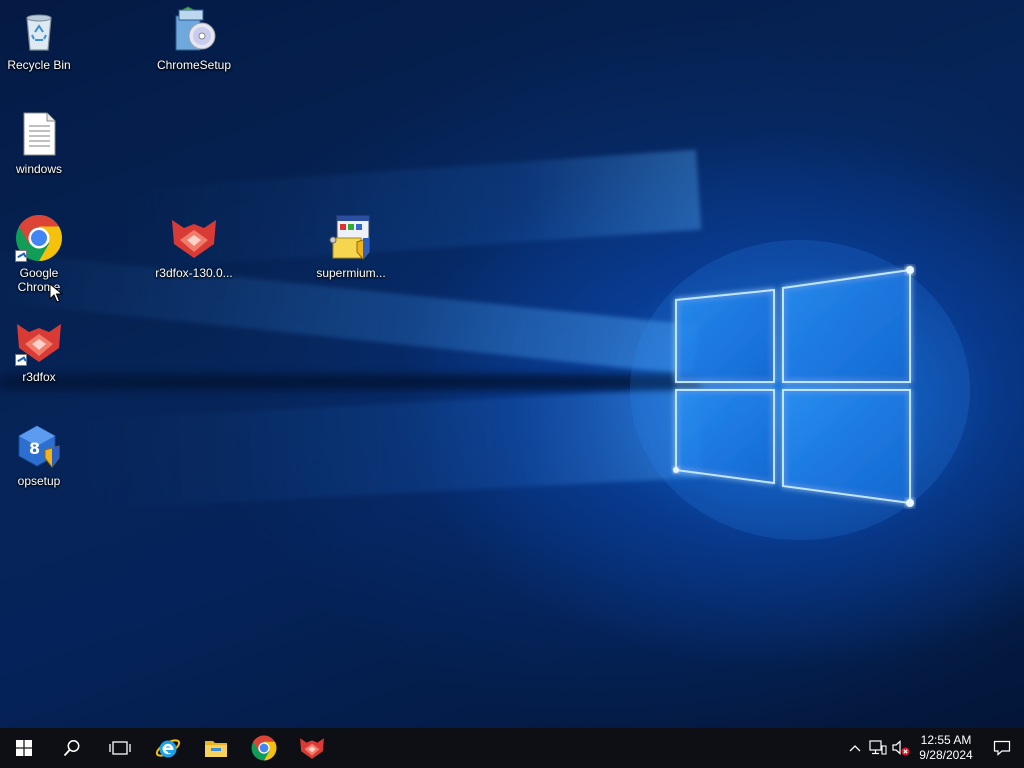  I want to click on volume-button, so click(901, 748).